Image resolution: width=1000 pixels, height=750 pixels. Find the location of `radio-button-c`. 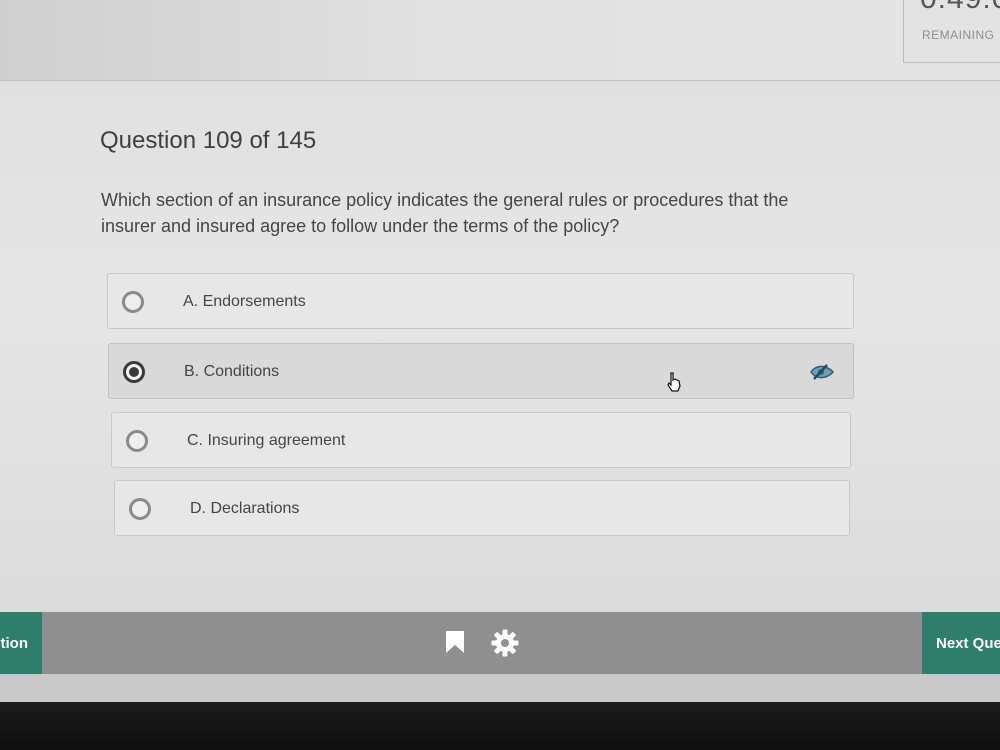

radio-button-c is located at coordinates (137, 441).